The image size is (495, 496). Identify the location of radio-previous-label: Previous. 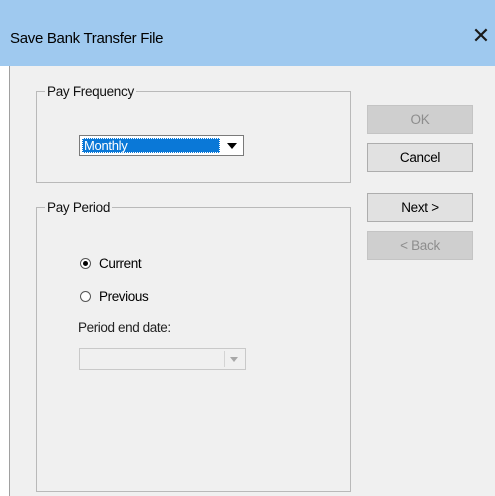
(124, 296).